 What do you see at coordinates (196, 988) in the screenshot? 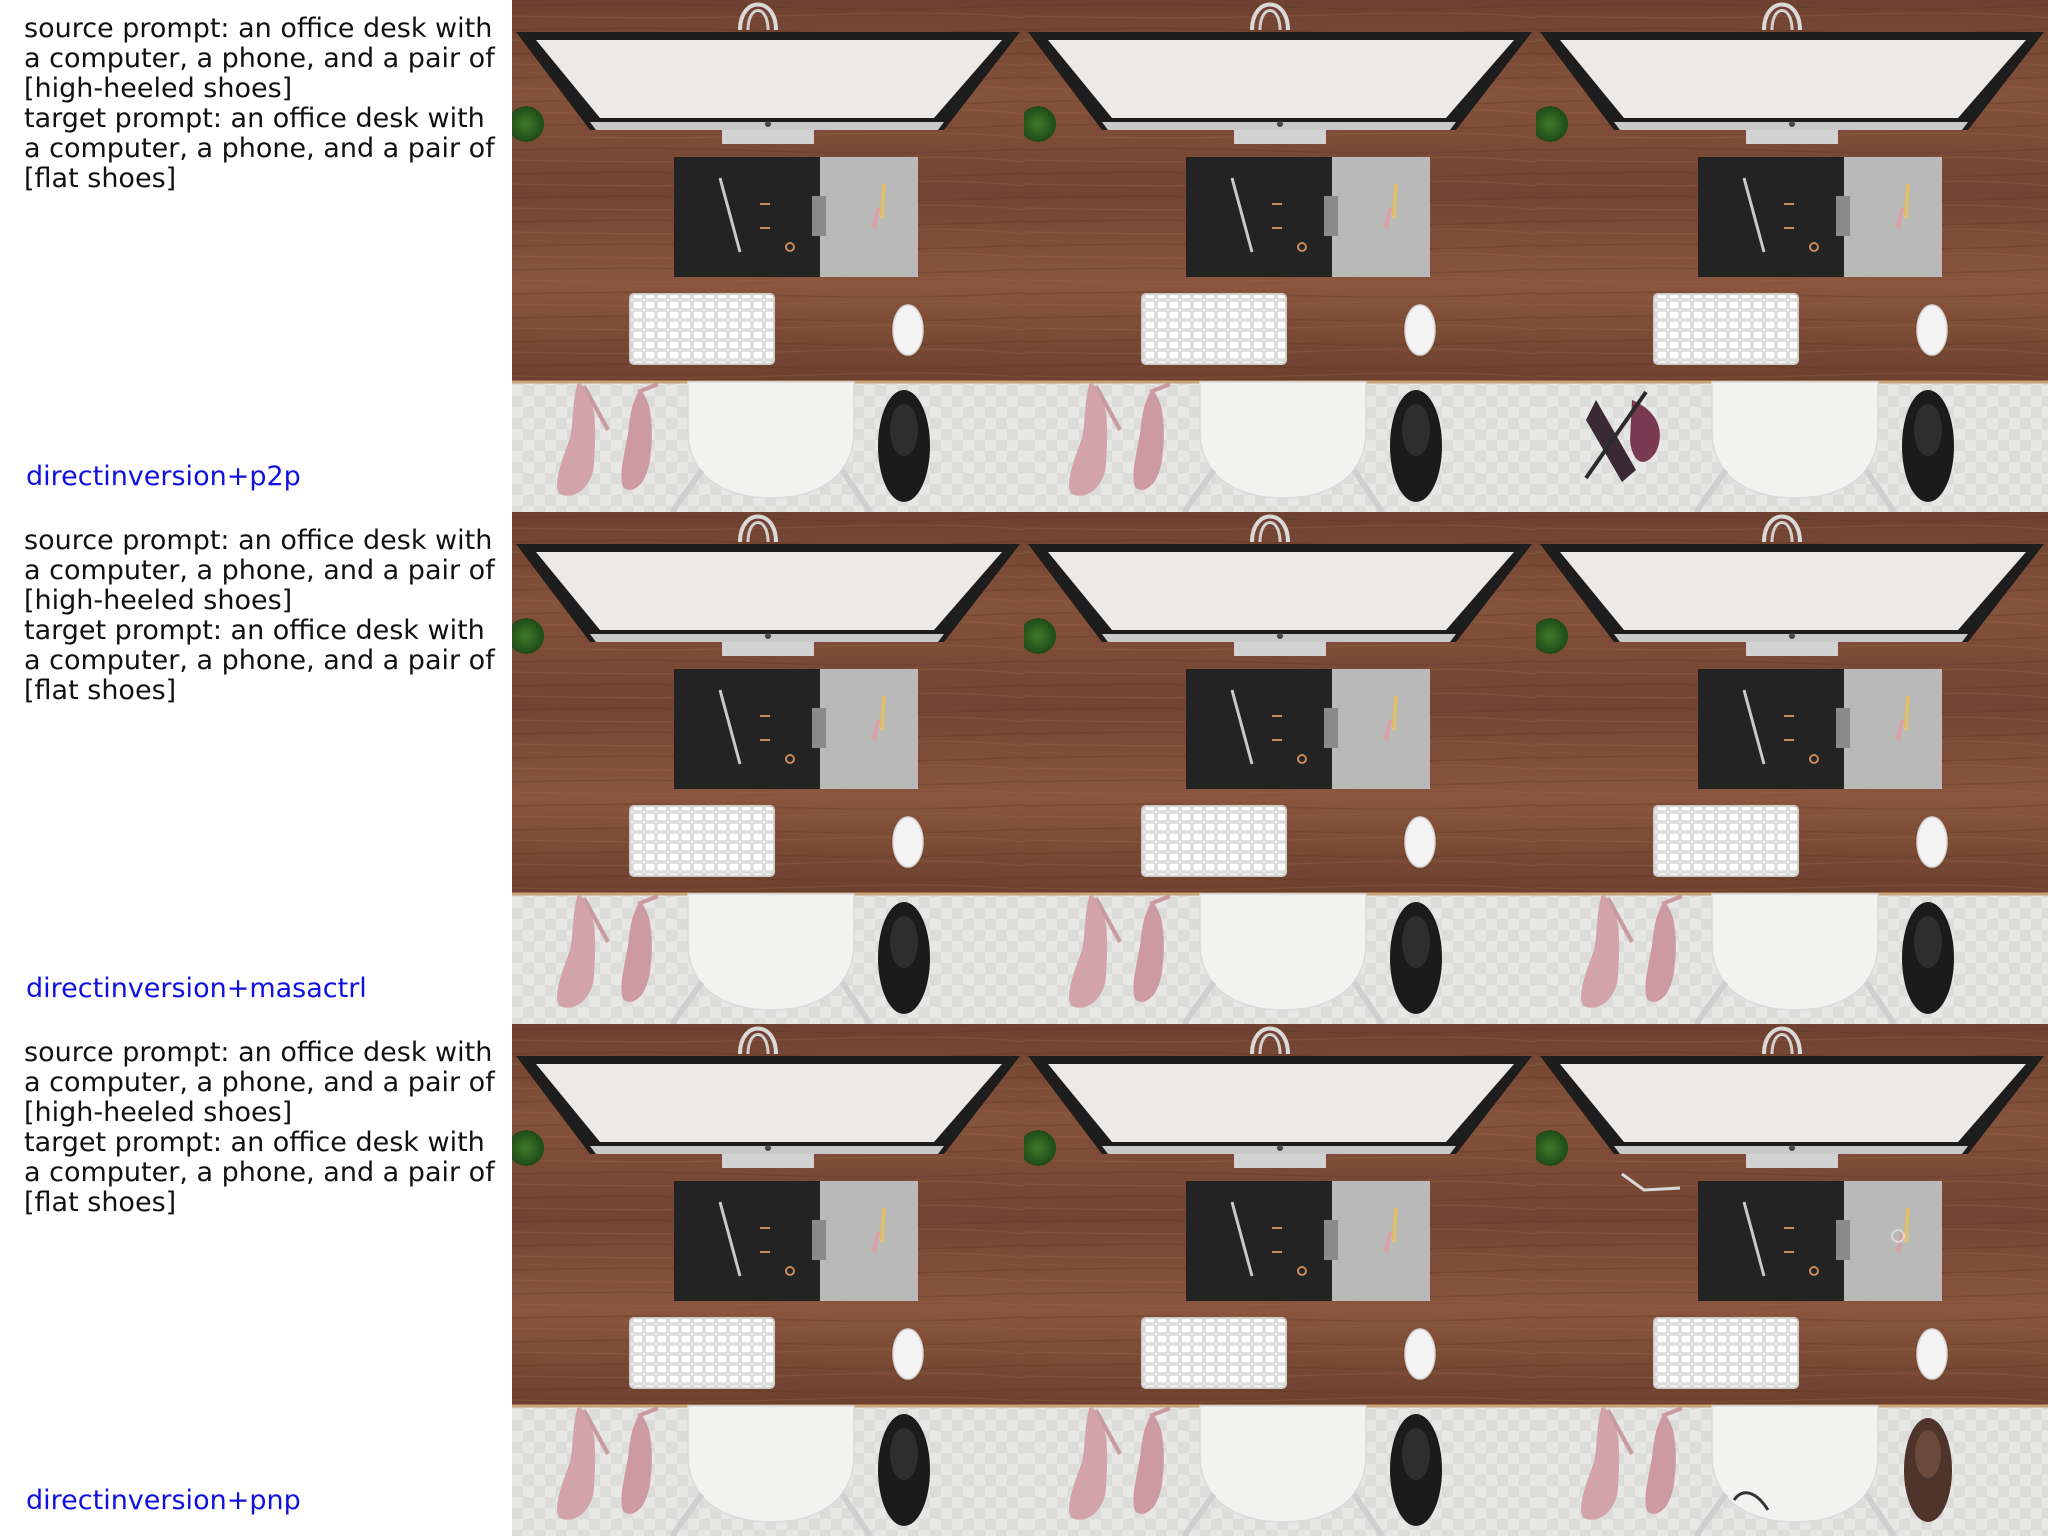
I see `method-label: directinversion+masactrl` at bounding box center [196, 988].